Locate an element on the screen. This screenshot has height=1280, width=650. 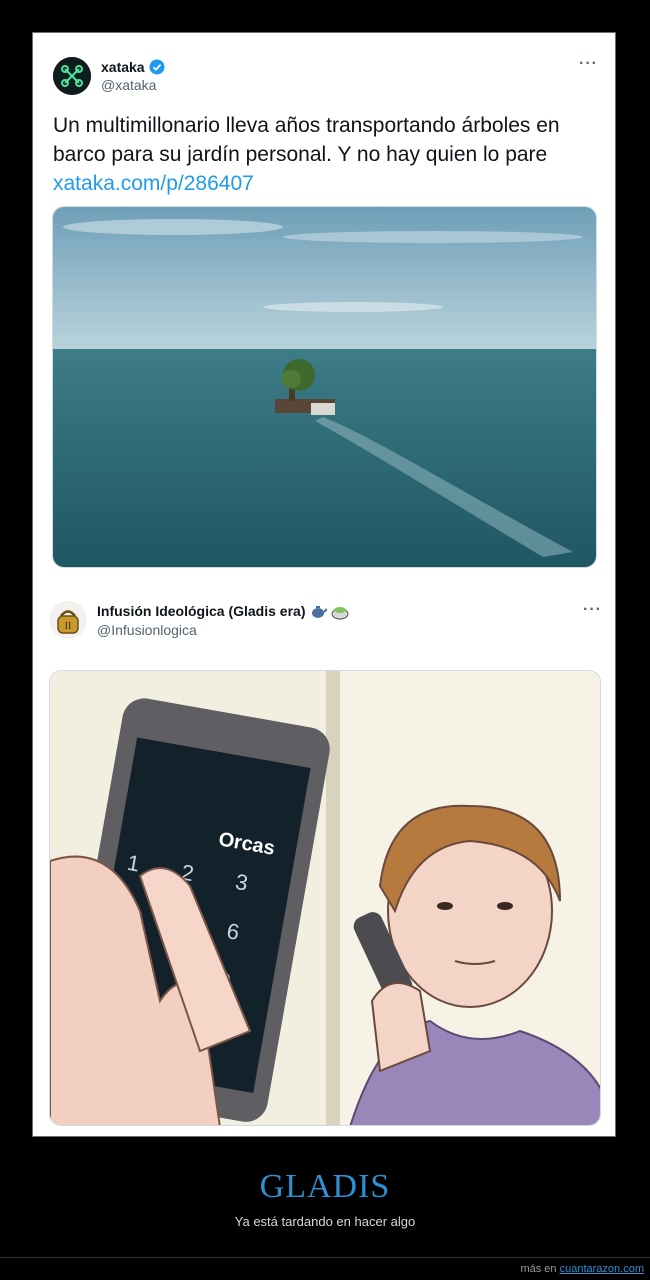
footer-prefix: más en is located at coordinates (538, 1269).